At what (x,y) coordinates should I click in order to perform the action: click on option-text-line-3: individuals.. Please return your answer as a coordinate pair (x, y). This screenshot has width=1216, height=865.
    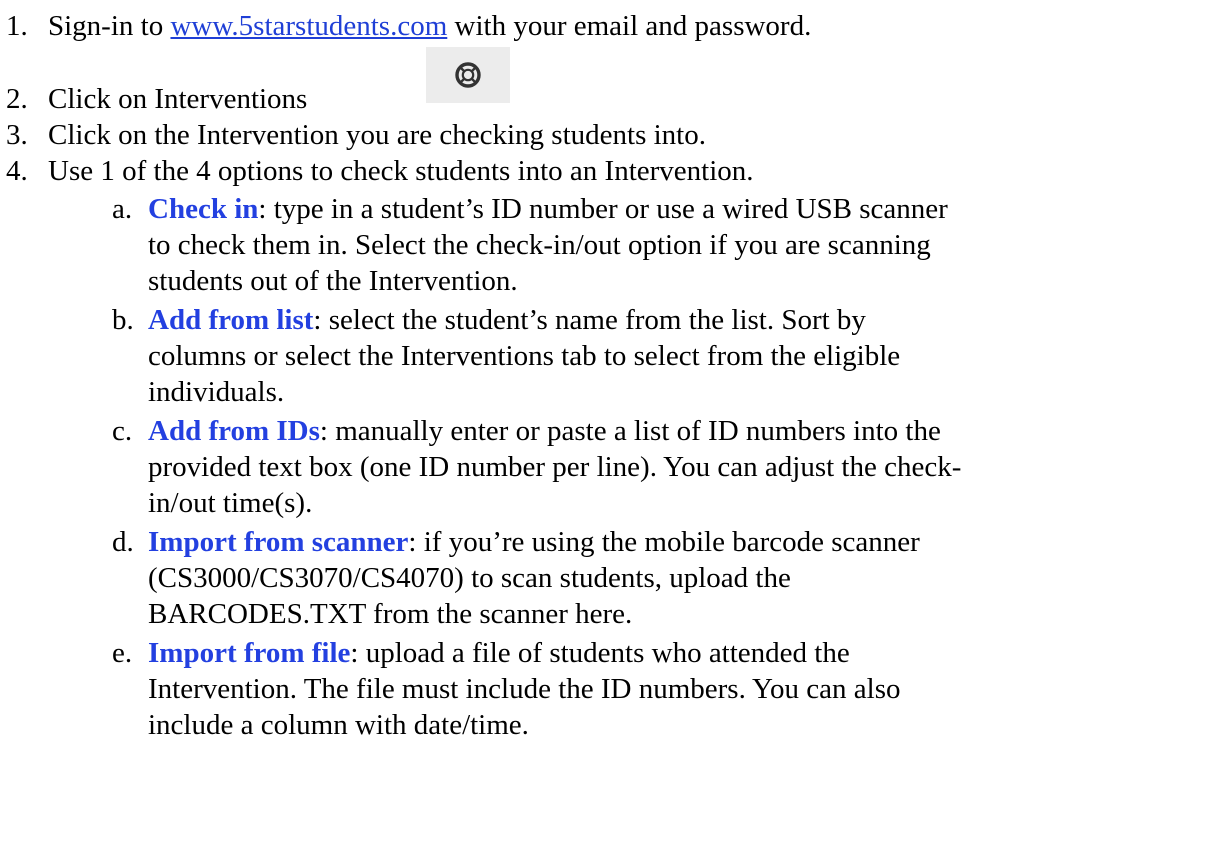
    Looking at the image, I should click on (216, 392).